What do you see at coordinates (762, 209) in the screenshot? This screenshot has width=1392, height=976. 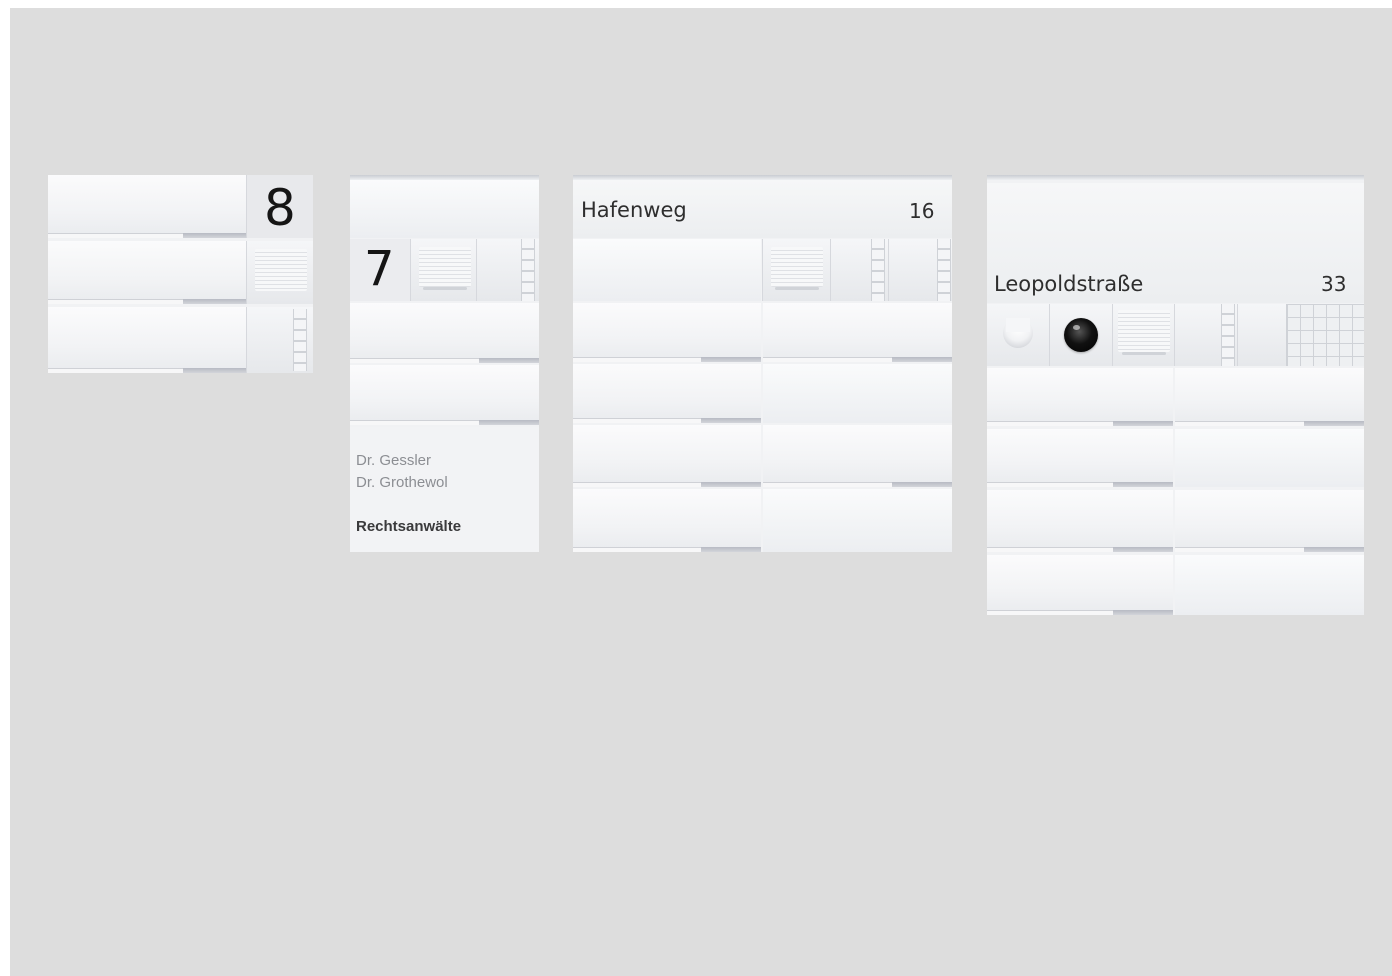 I see `street-sign: Hafenweg 16` at bounding box center [762, 209].